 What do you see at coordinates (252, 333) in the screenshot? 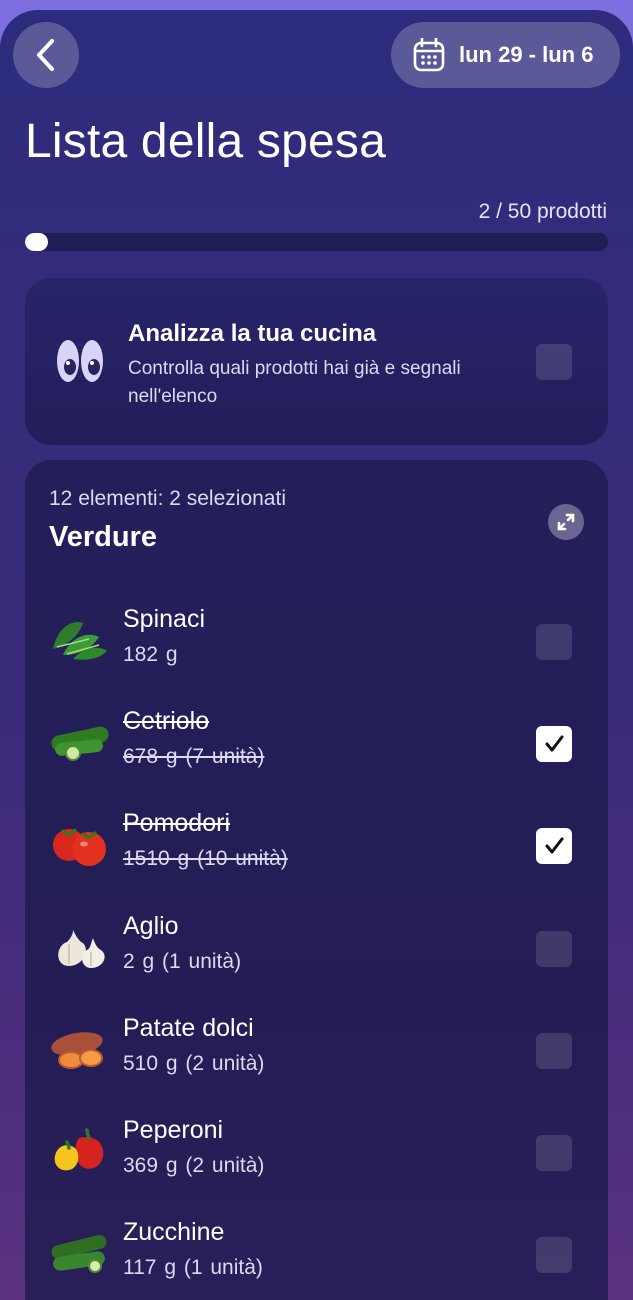
I see `analyze-kitchen-title: Analizza la tua cucina` at bounding box center [252, 333].